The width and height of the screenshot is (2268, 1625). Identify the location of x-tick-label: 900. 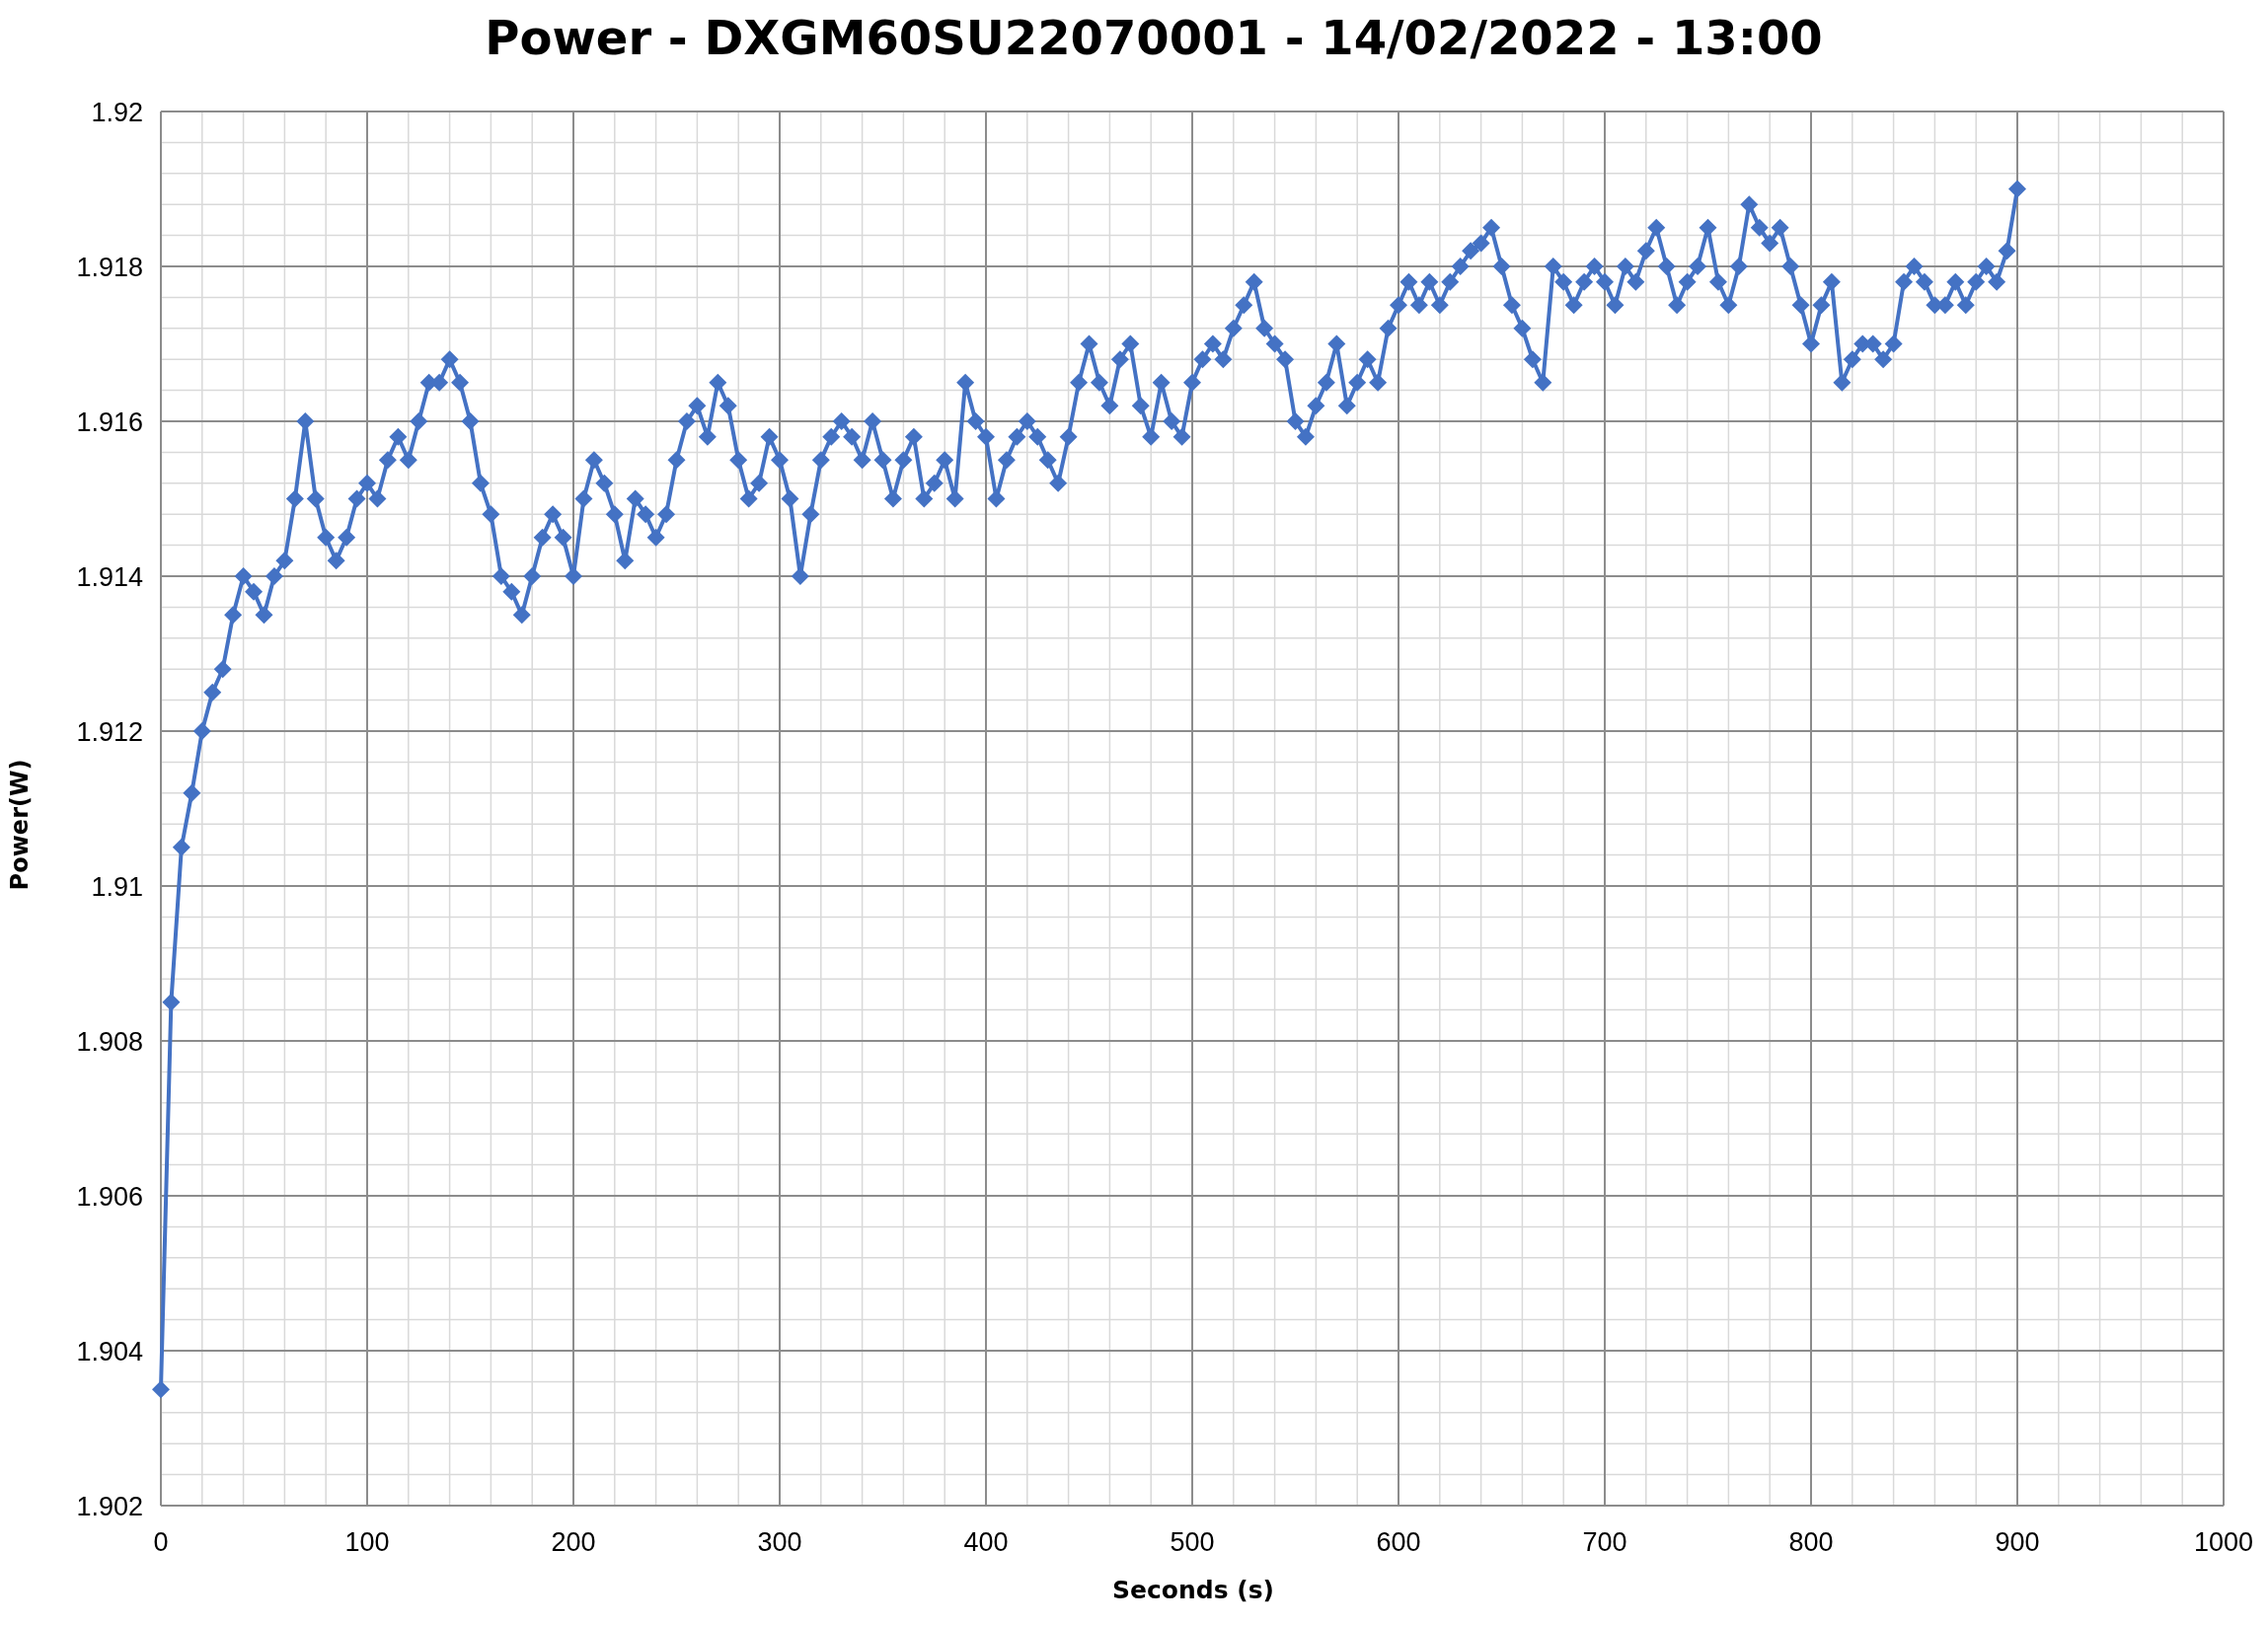
(2017, 1542).